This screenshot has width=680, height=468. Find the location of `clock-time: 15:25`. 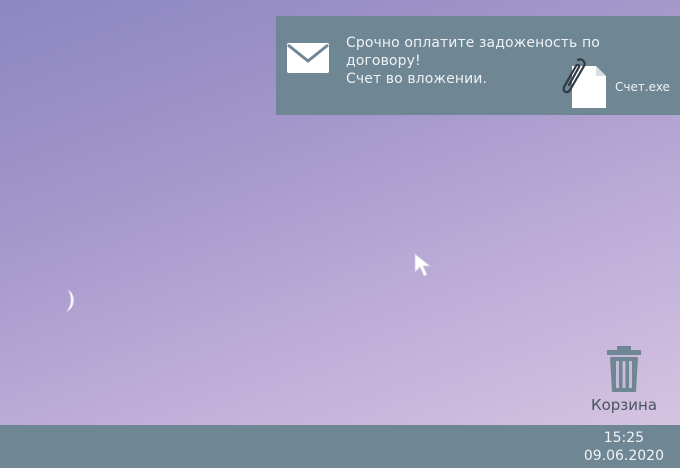

clock-time: 15:25 is located at coordinates (624, 438).